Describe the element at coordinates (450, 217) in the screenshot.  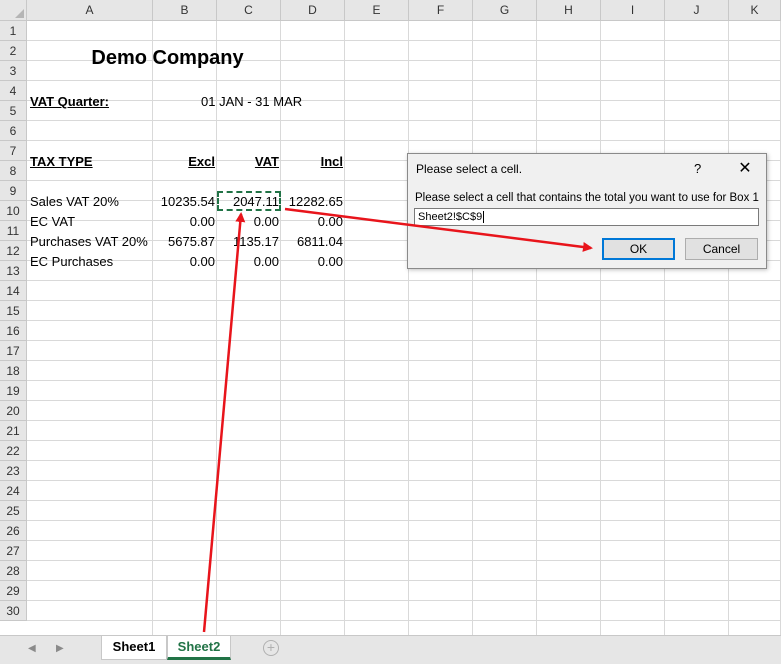
I see `cell-reference-value: Sheet2!$C$9` at that location.